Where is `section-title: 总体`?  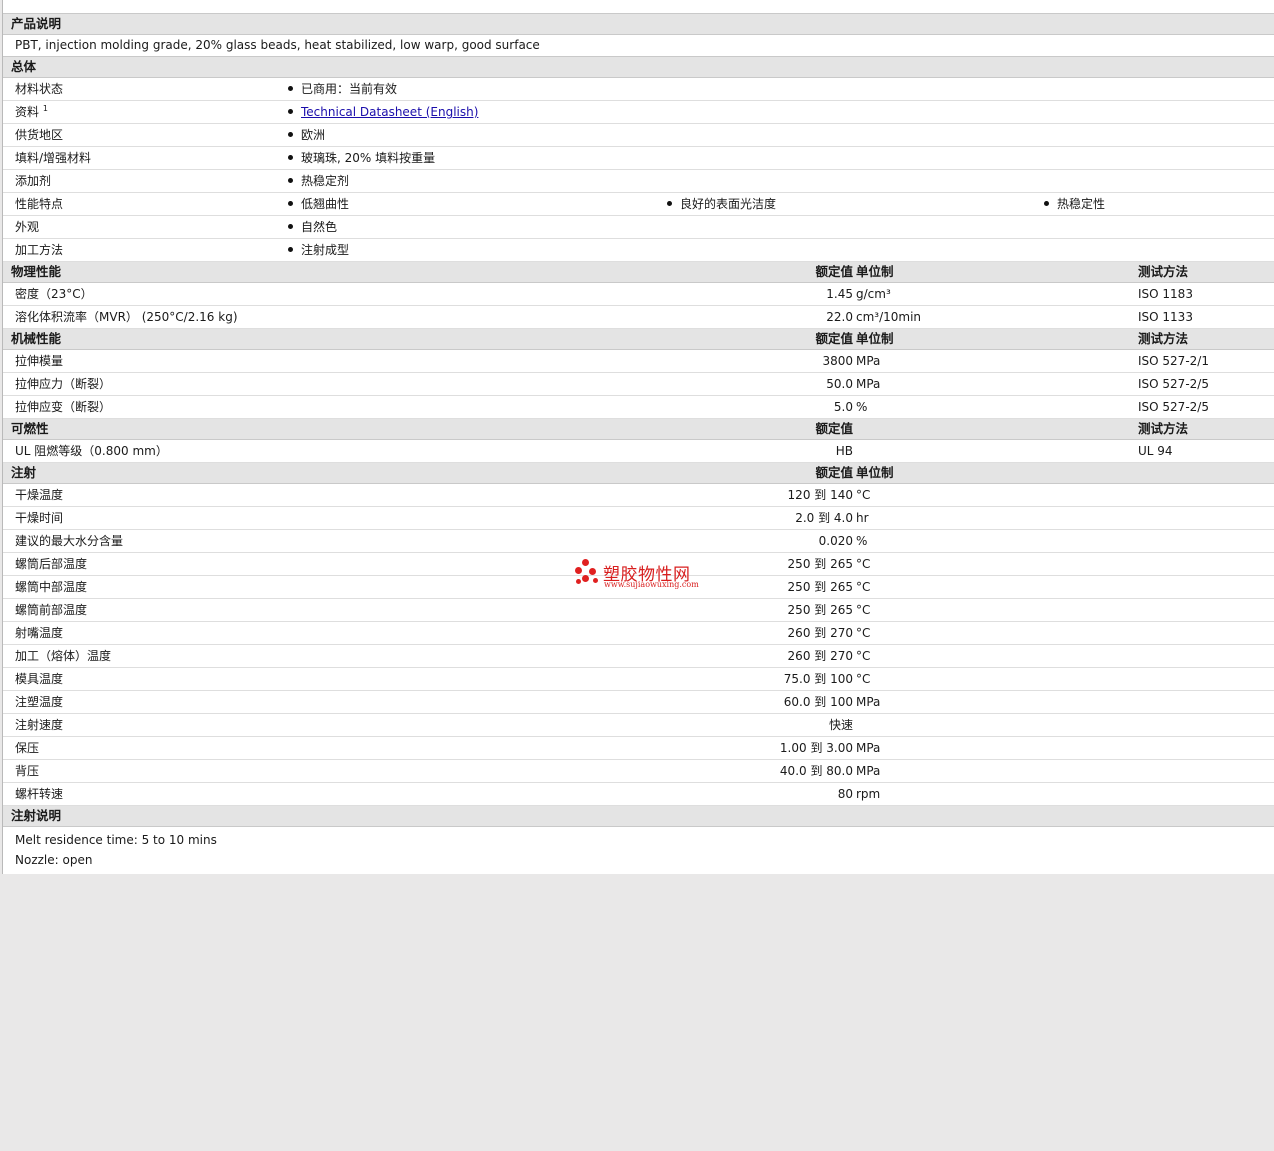 section-title: 总体 is located at coordinates (24, 66).